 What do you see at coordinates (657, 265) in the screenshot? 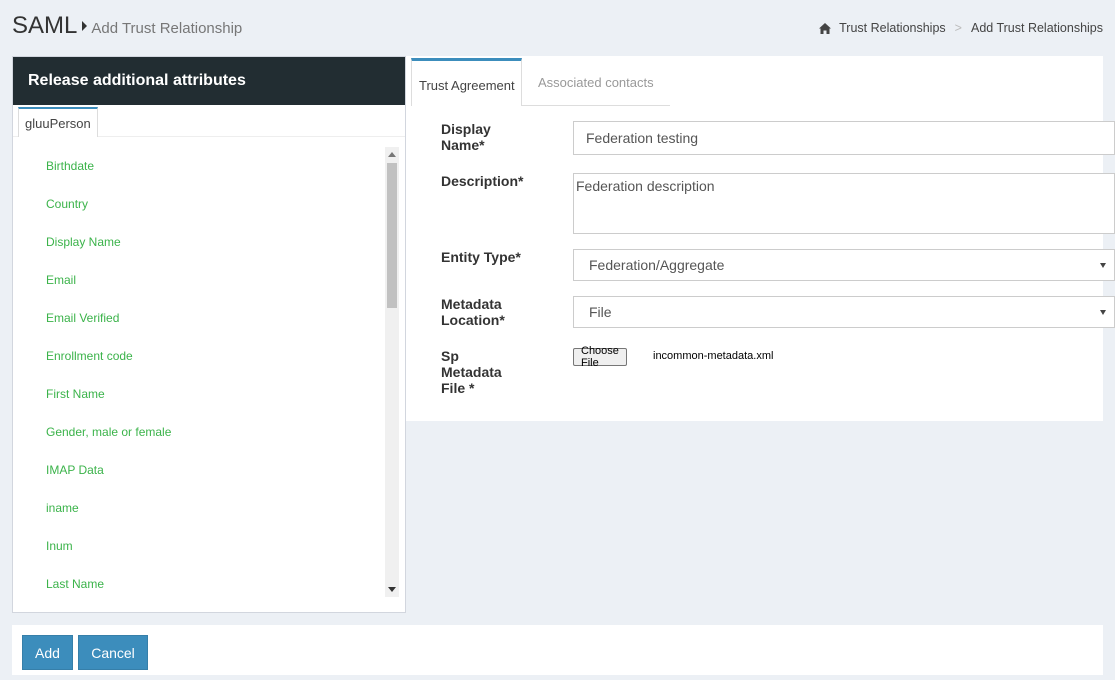
I see `entity-type-selected-value: Federation/Aggregate` at bounding box center [657, 265].